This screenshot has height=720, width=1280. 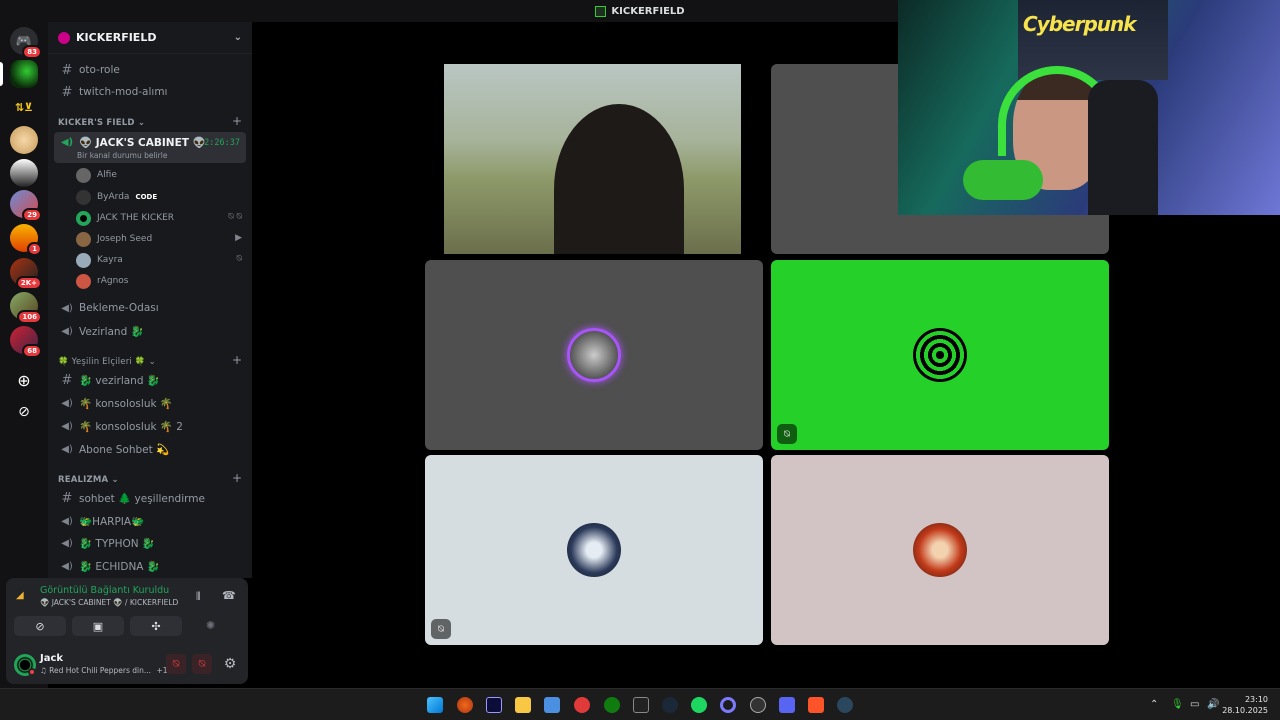 I want to click on steam-icon, so click(x=670, y=705).